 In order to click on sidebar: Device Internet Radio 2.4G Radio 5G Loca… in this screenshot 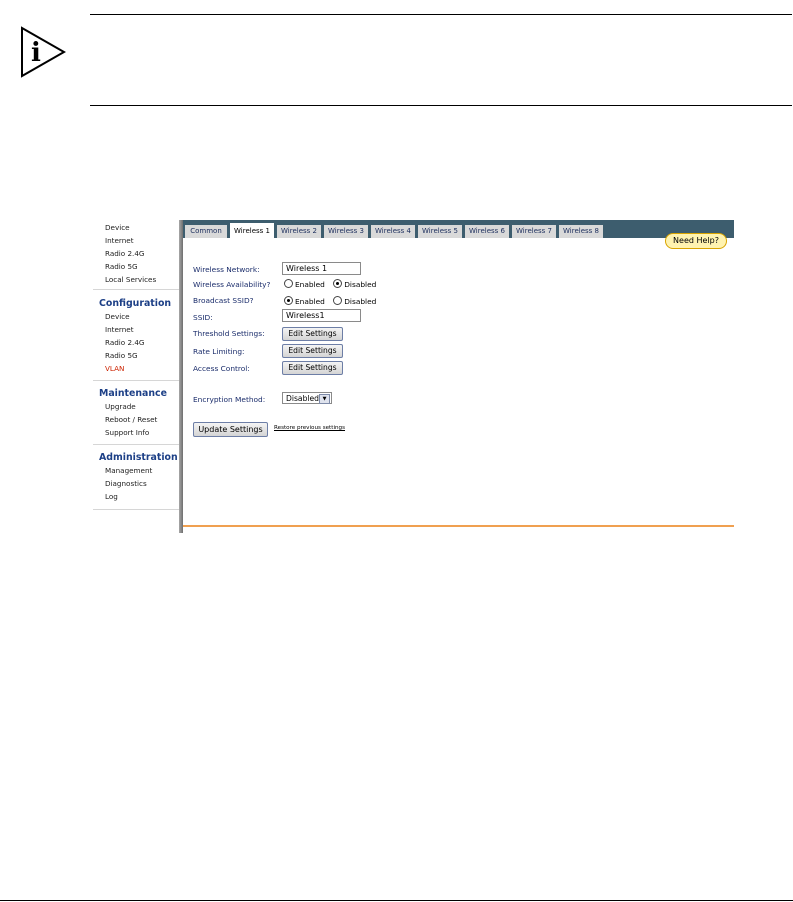, I will do `click(135, 376)`.